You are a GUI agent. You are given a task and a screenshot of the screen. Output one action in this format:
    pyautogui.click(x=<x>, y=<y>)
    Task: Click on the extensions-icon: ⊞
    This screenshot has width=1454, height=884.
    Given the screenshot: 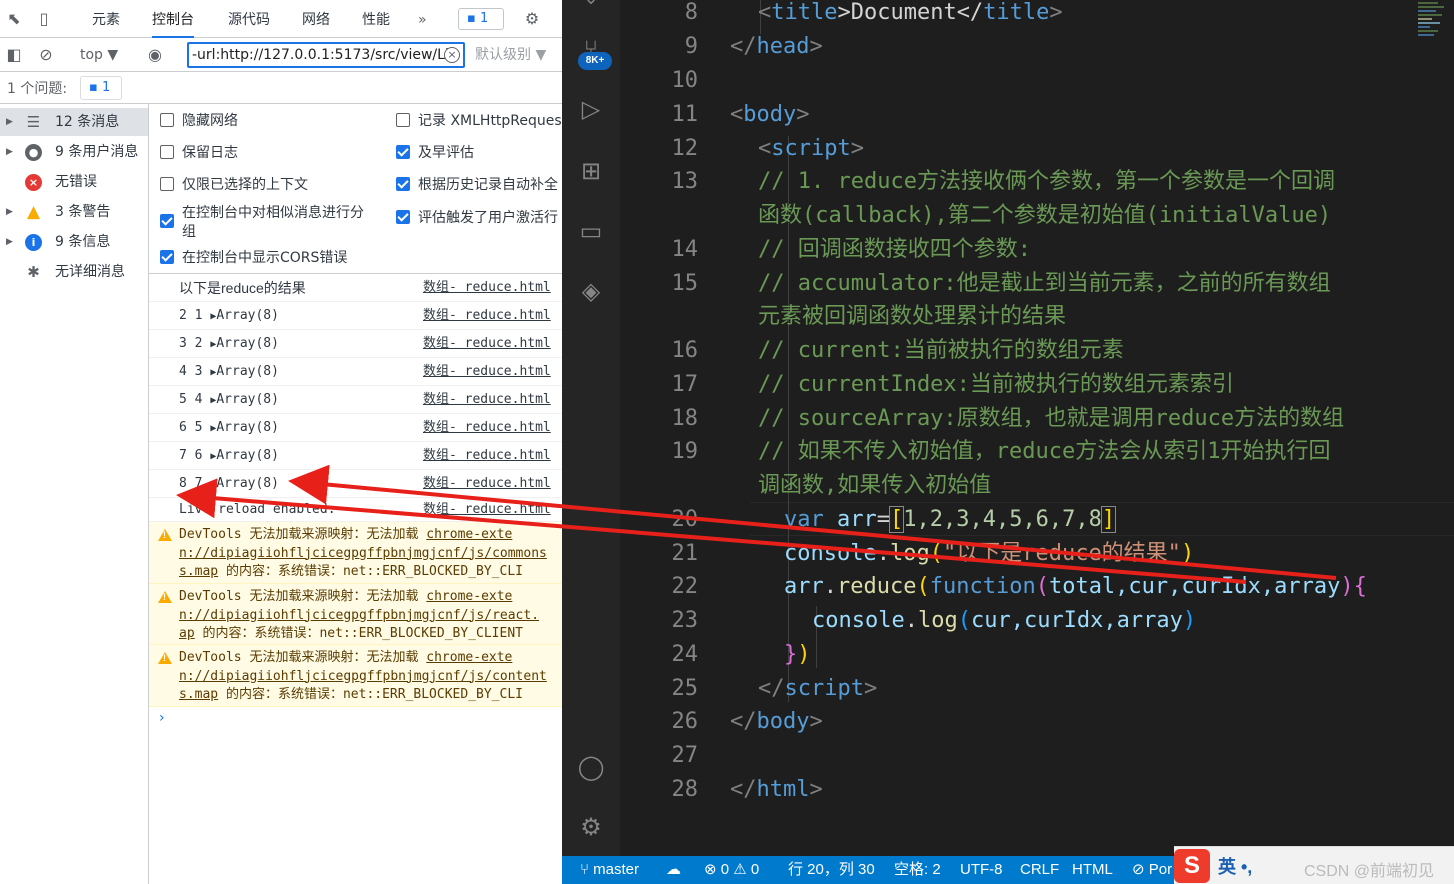 What is the action you would take?
    pyautogui.click(x=591, y=171)
    